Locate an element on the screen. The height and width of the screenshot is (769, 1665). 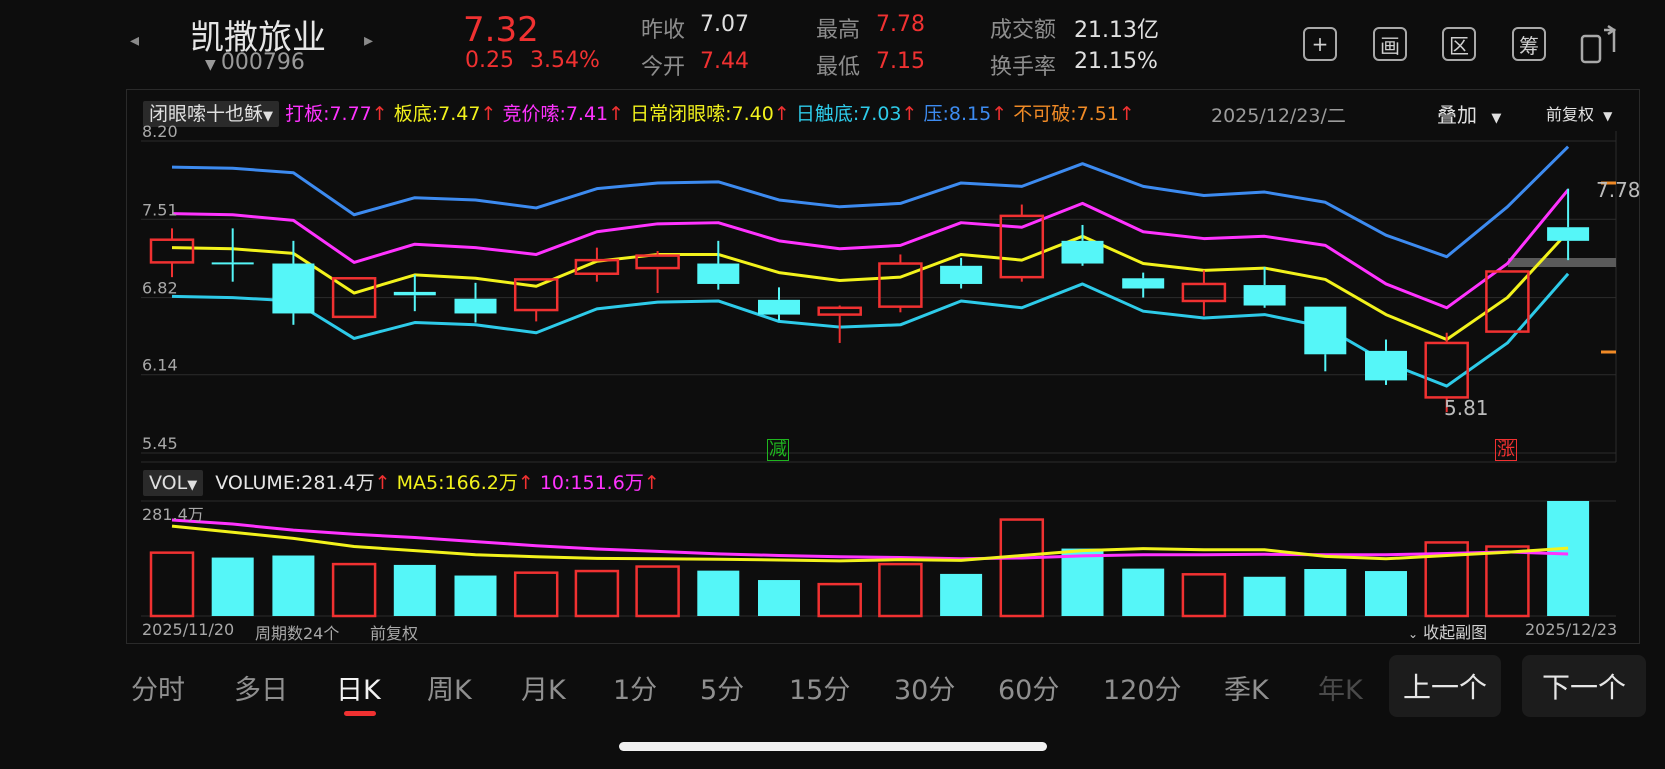
indicator-line-压 is located at coordinates (870, 202).